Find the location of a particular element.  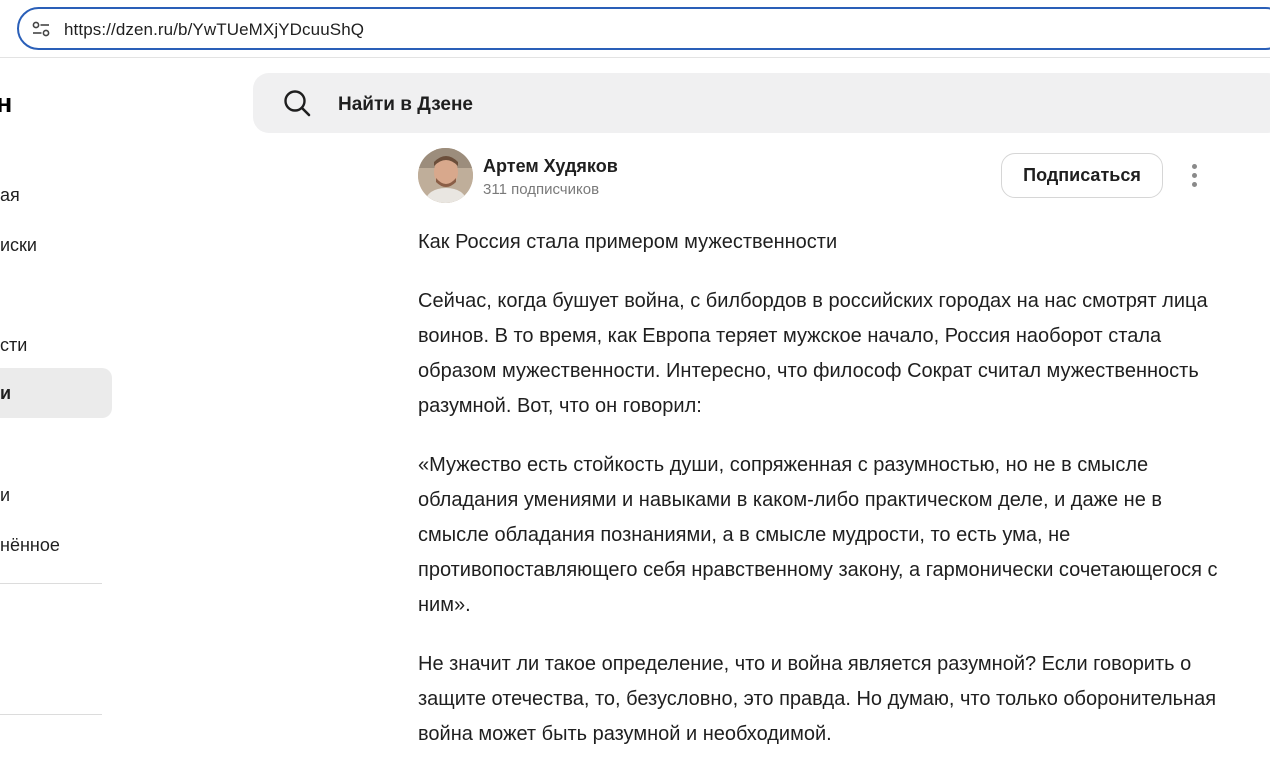

author-avatar is located at coordinates (445, 175).